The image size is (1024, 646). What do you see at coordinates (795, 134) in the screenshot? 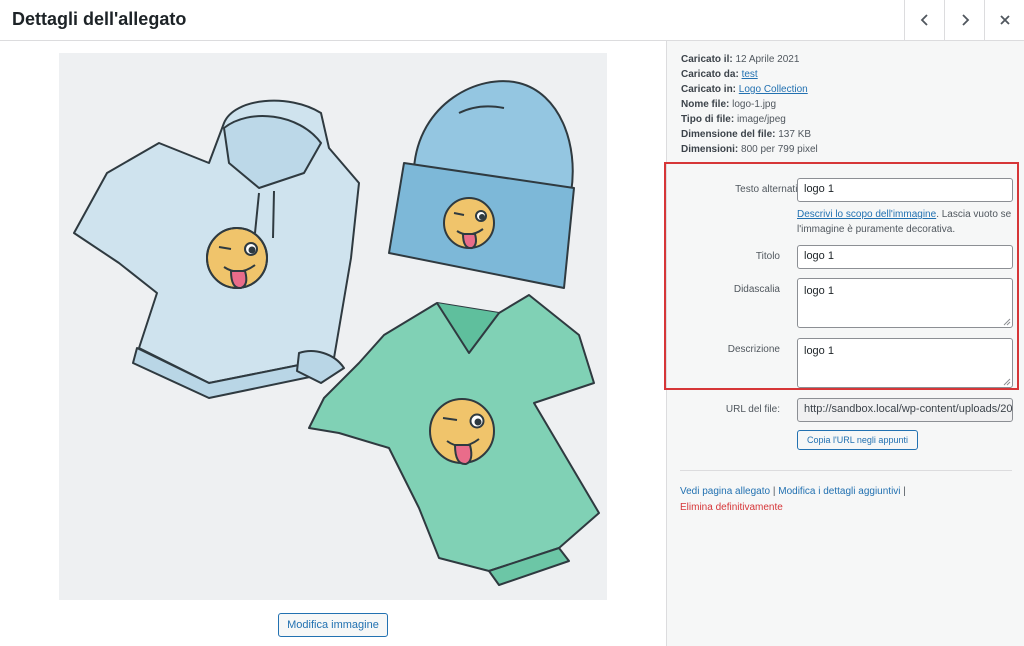
I see `file-size-value: 137 KB` at bounding box center [795, 134].